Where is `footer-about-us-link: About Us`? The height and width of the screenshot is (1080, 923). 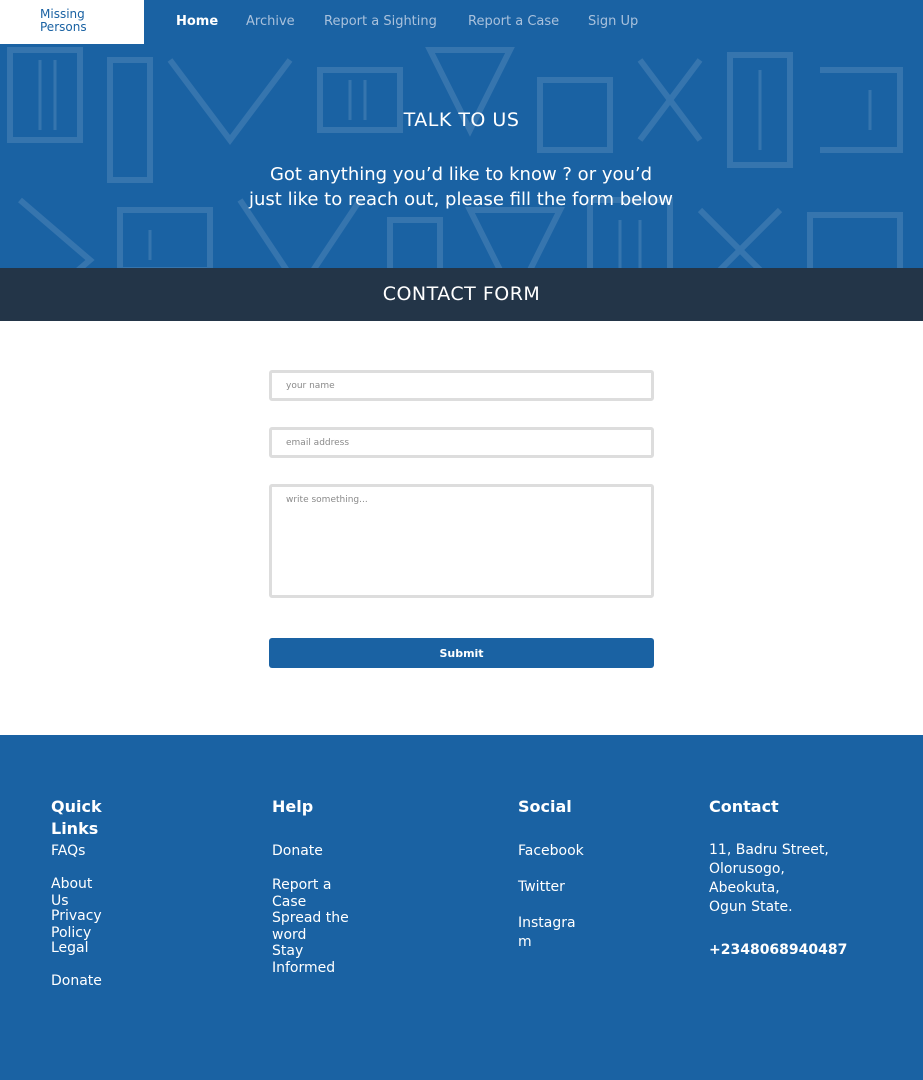 footer-about-us-link: About Us is located at coordinates (71, 893).